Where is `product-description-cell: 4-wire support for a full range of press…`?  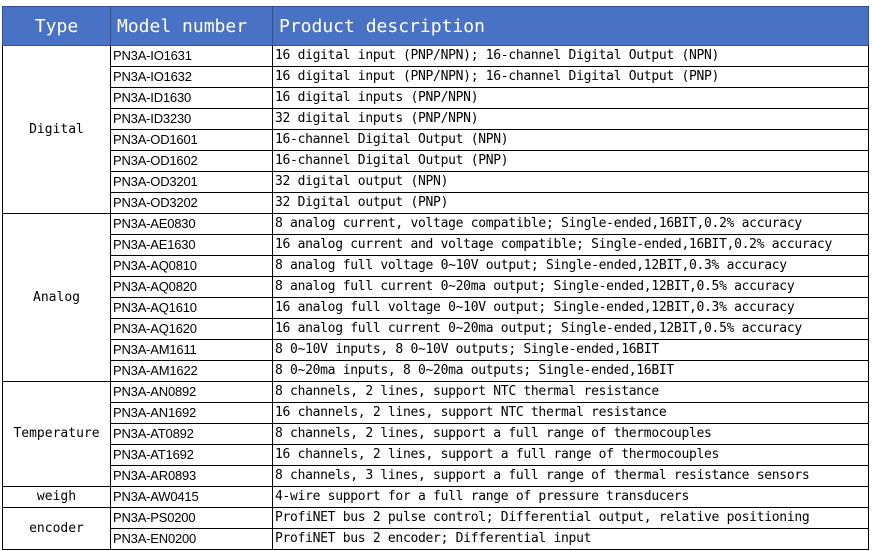
product-description-cell: 4-wire support for a full range of press… is located at coordinates (570, 497).